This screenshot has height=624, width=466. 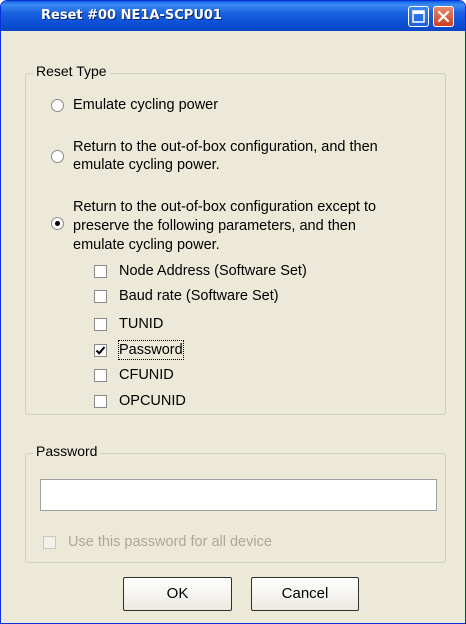 What do you see at coordinates (146, 375) in the screenshot?
I see `param-label-cfunid: CFUNID` at bounding box center [146, 375].